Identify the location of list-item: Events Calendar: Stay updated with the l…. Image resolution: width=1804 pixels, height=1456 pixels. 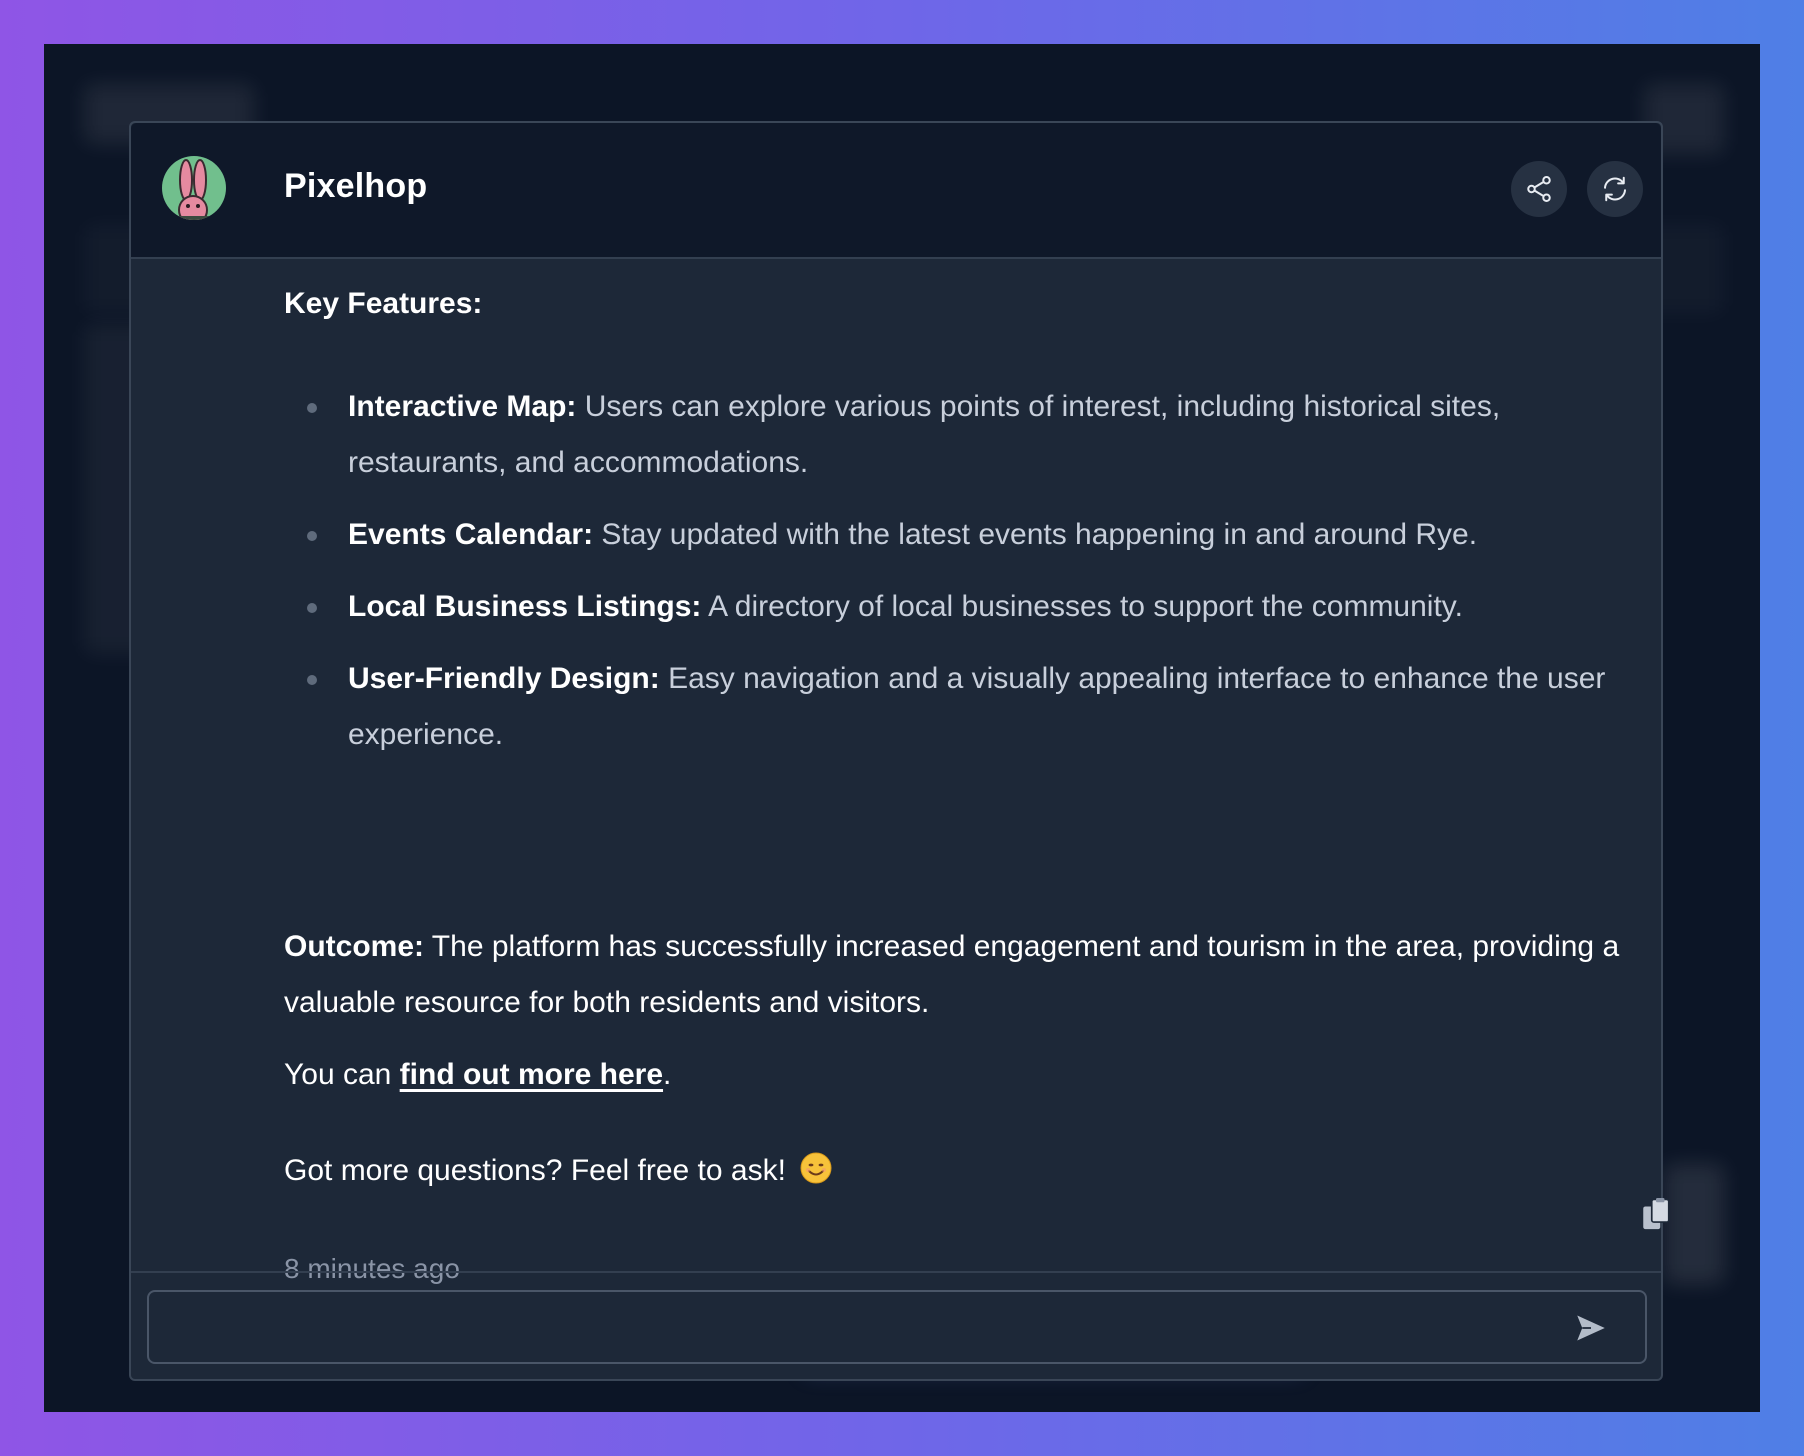
(954, 535).